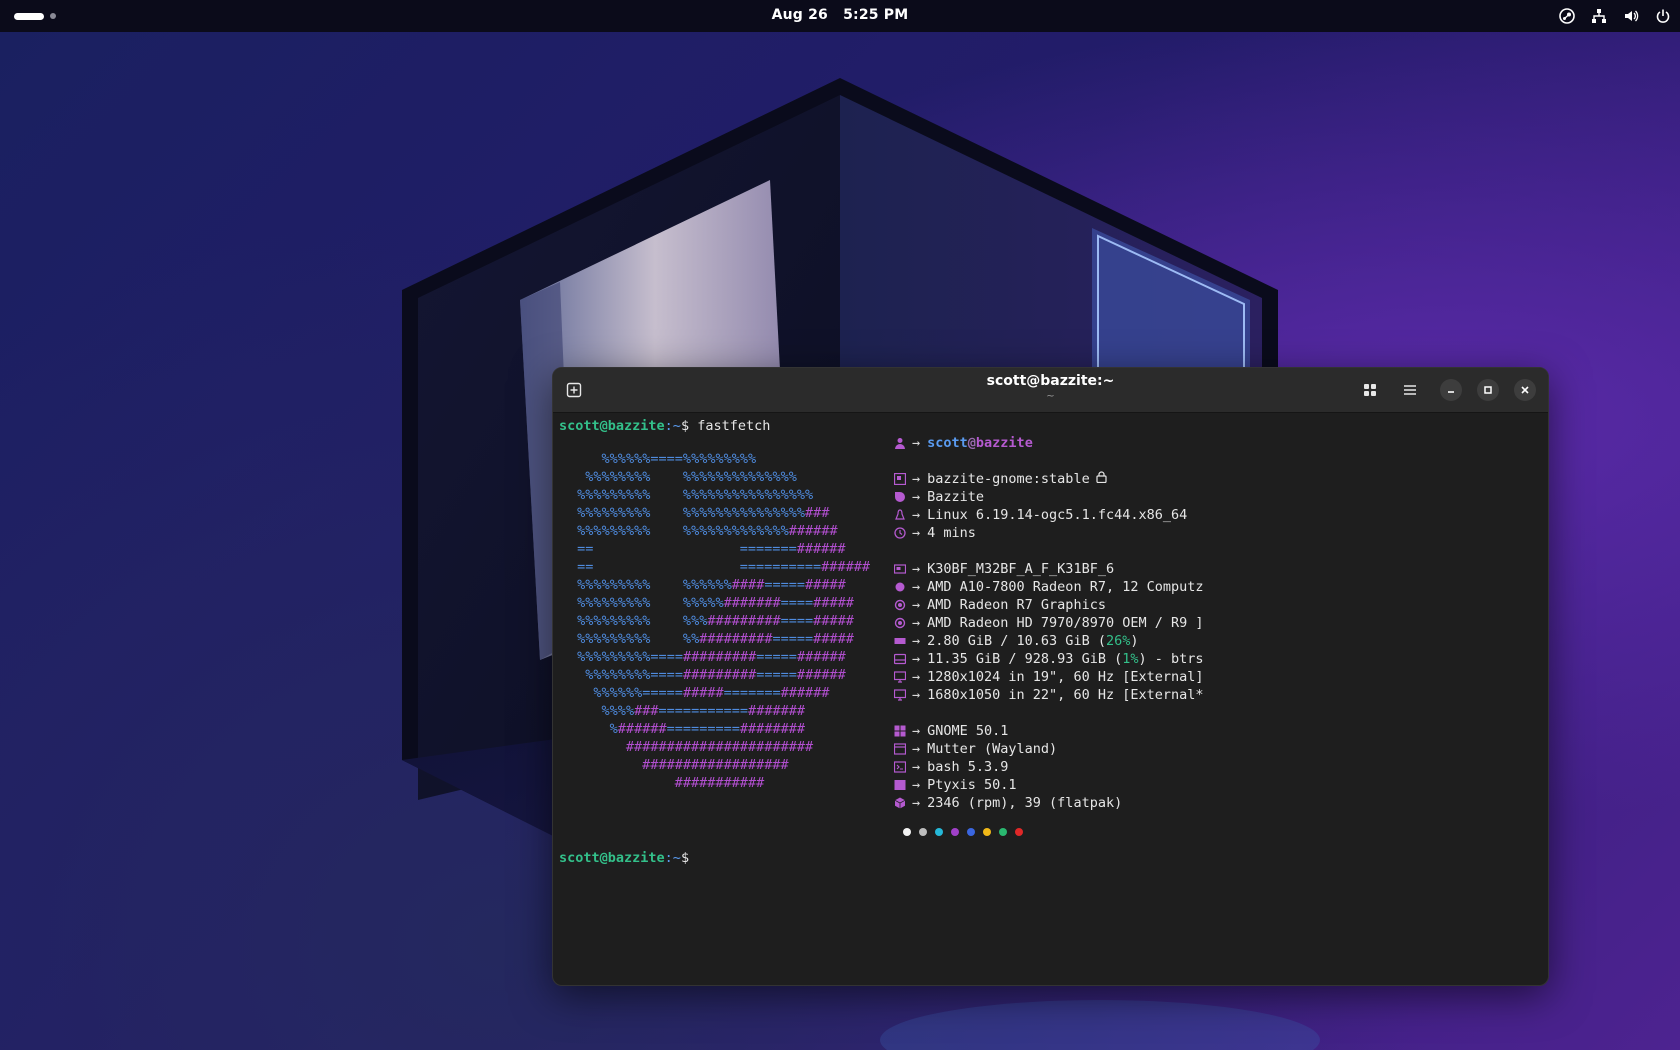  What do you see at coordinates (951, 533) in the screenshot?
I see `info-value: 4 mins` at bounding box center [951, 533].